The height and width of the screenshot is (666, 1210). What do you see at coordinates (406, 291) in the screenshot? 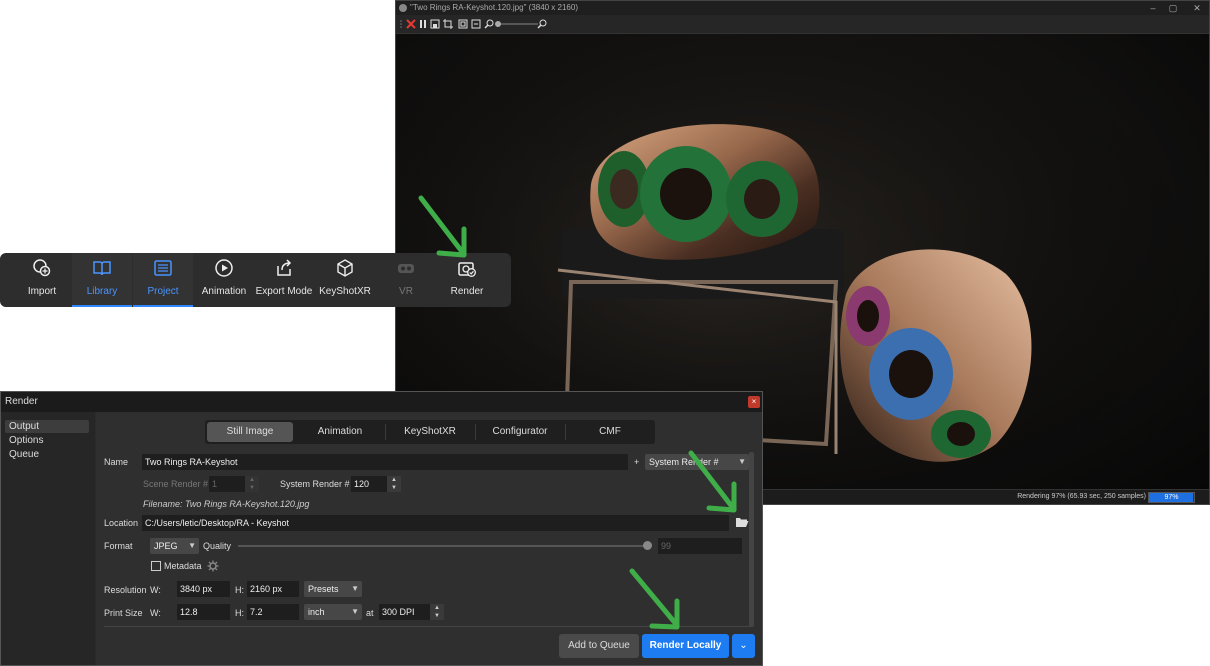
I see `ribbon-label: VR` at bounding box center [406, 291].